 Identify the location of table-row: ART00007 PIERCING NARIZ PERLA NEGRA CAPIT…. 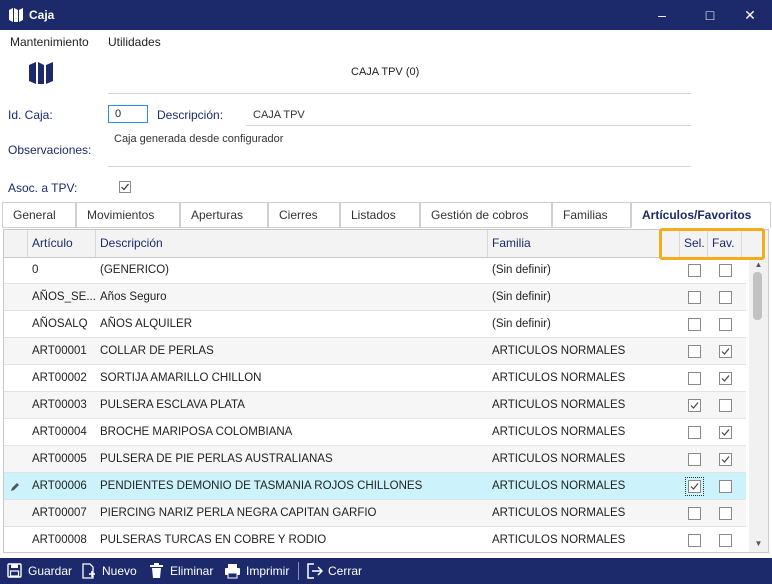
(375, 513).